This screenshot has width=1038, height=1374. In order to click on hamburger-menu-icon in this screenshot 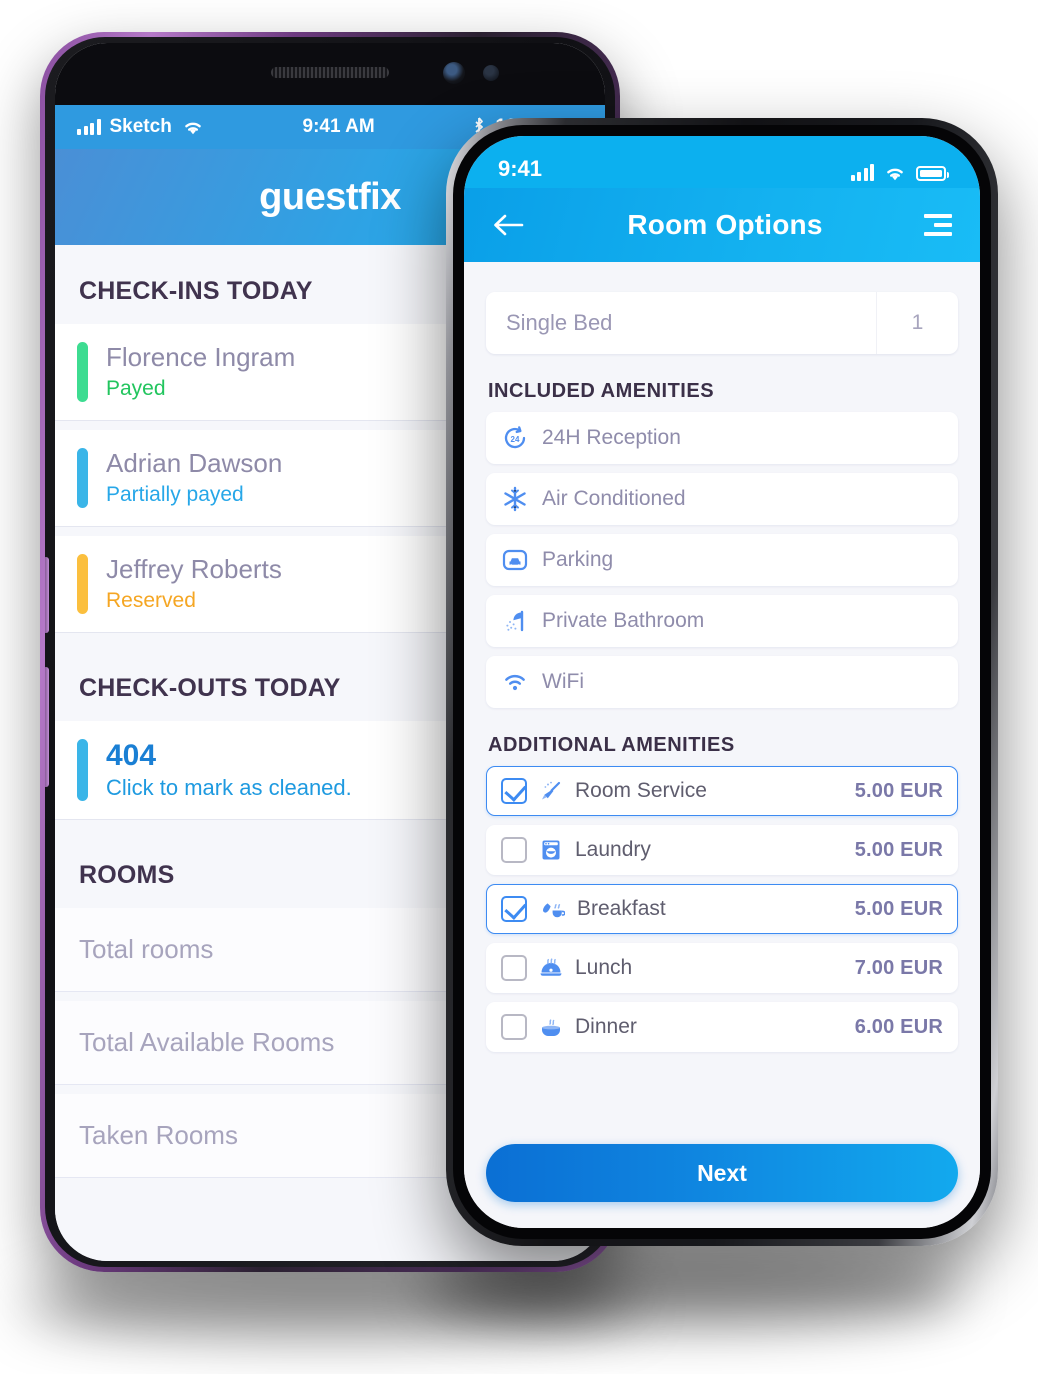, I will do `click(938, 225)`.